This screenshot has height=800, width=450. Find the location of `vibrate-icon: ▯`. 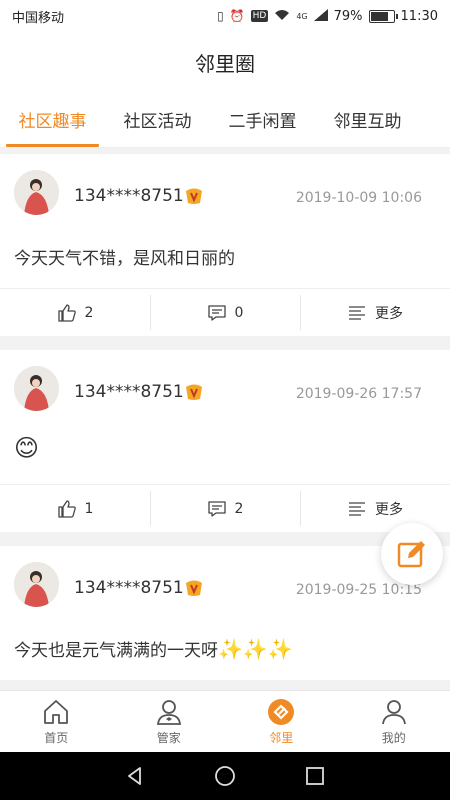

vibrate-icon: ▯ is located at coordinates (220, 16).